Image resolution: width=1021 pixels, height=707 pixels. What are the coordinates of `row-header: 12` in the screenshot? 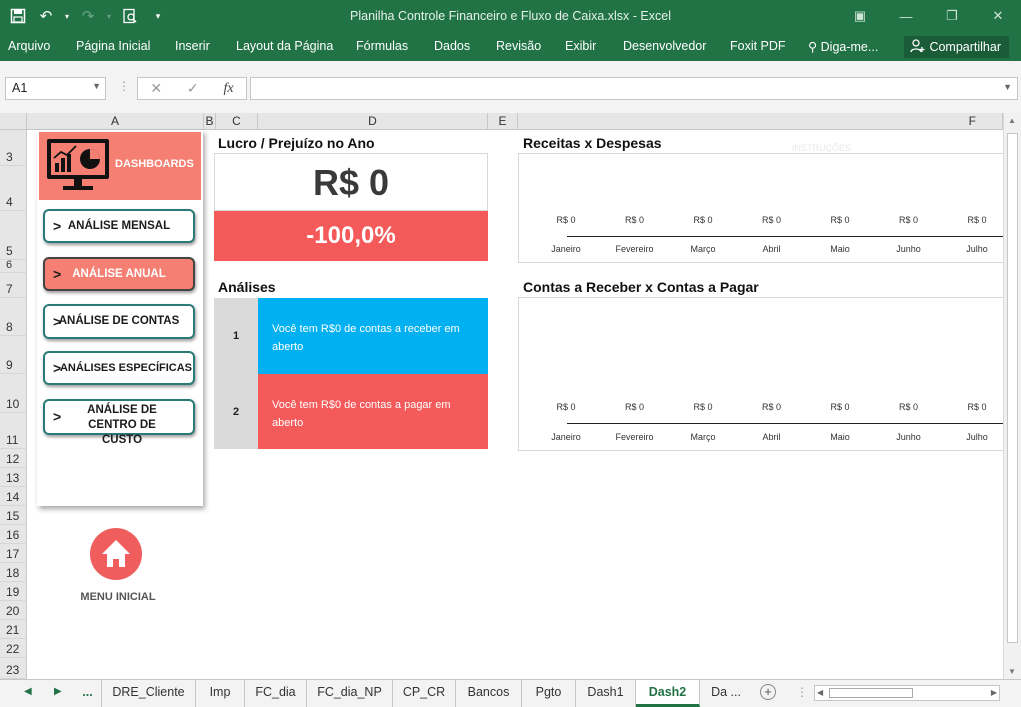 It's located at (13, 458).